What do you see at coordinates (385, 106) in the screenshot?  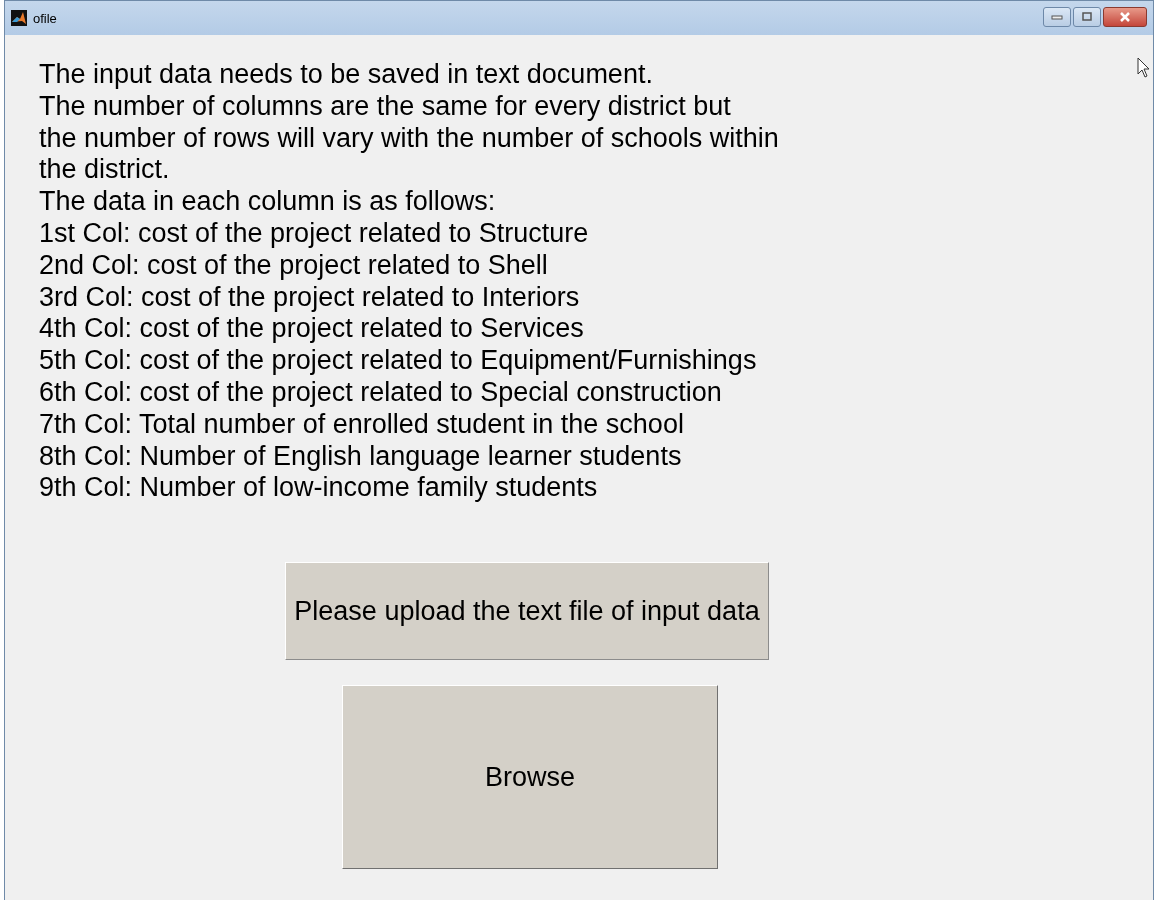 I see `instruction-line: The number of columns are the same for every district but` at bounding box center [385, 106].